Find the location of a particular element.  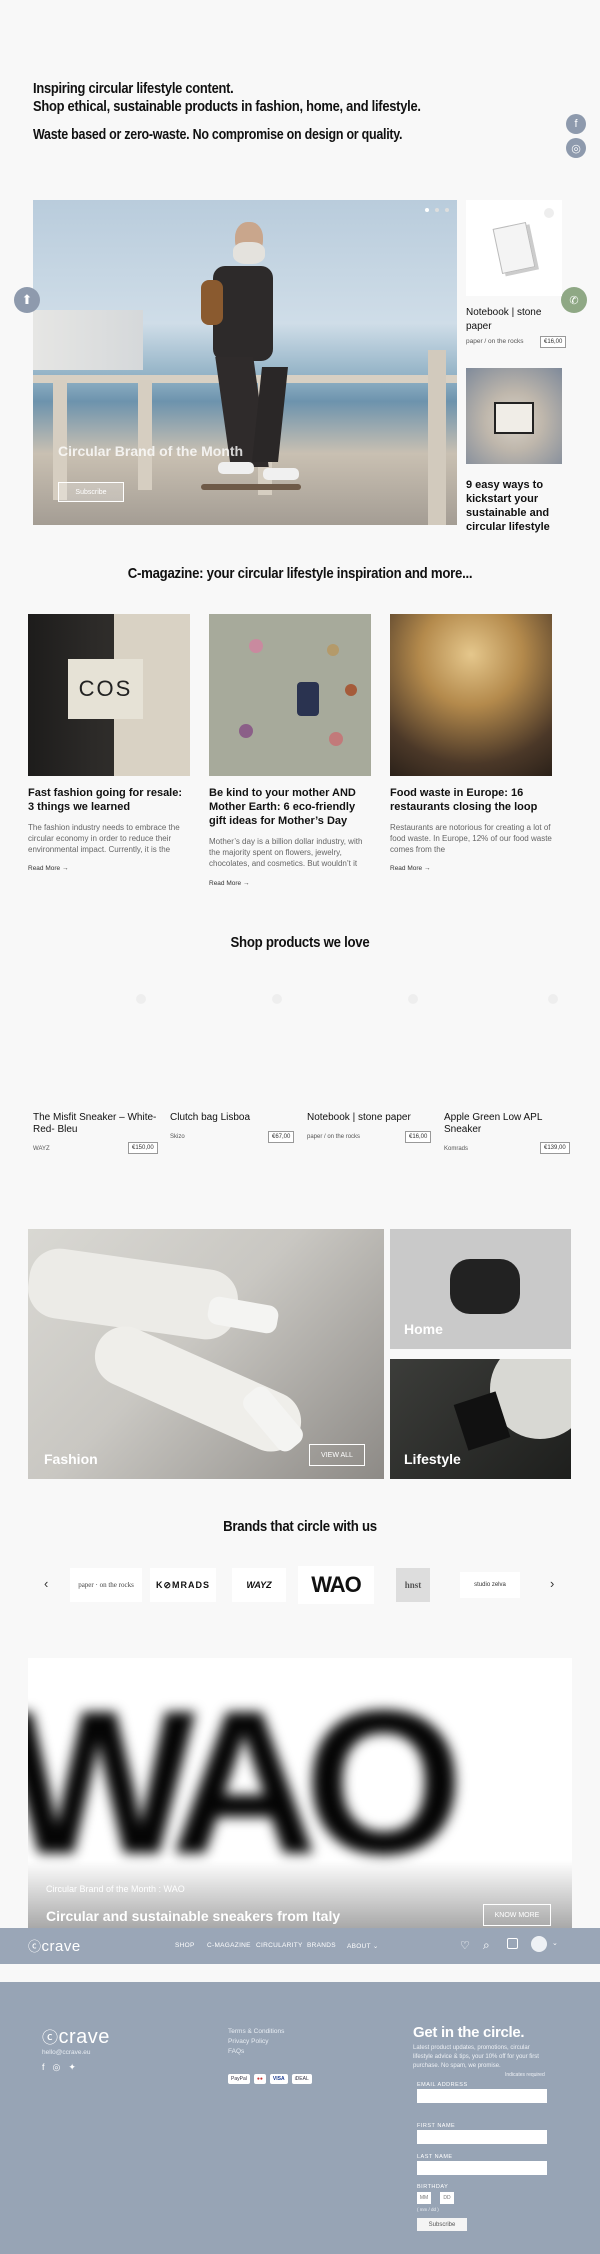

sign-shape is located at coordinates (514, 418).